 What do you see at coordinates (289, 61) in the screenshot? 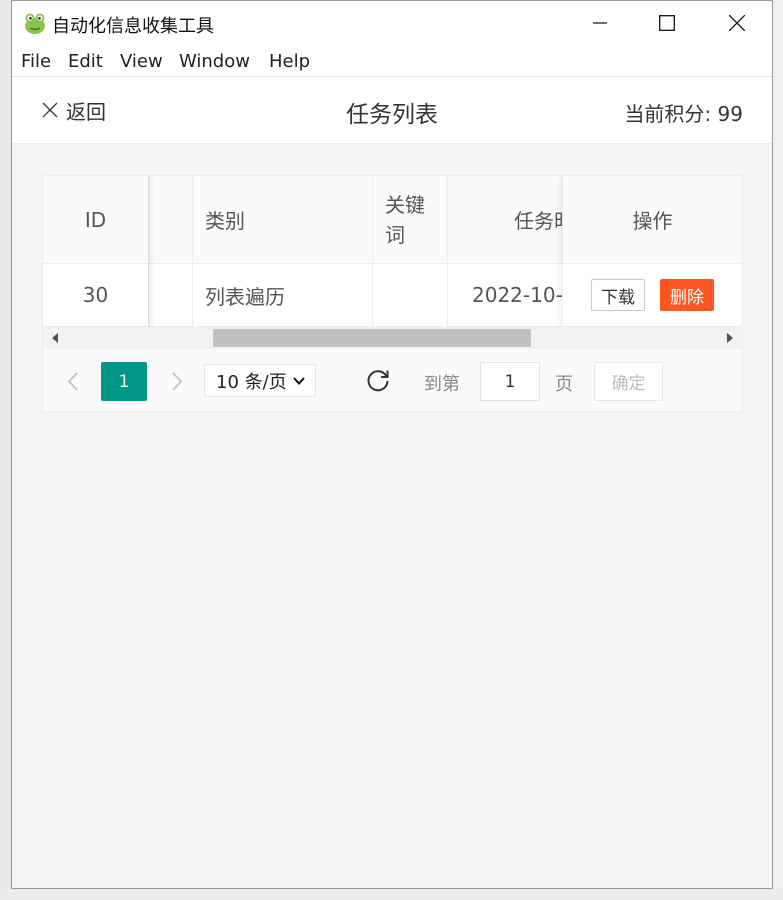
I see `menu-help: Help` at bounding box center [289, 61].